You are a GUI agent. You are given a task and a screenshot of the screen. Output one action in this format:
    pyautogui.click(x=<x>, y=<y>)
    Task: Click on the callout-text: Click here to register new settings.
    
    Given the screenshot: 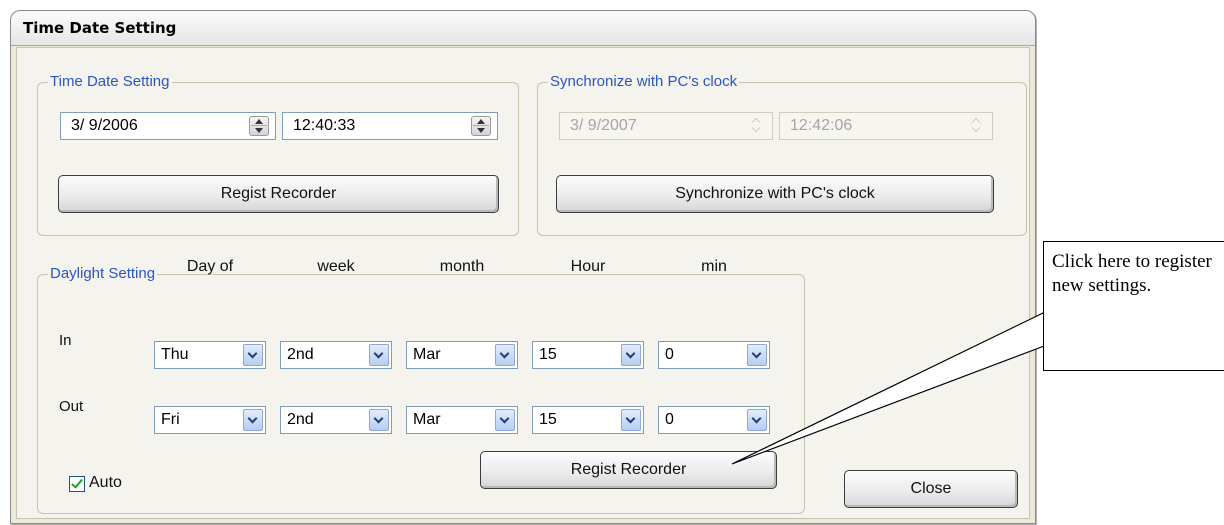 What is the action you would take?
    pyautogui.click(x=1132, y=273)
    